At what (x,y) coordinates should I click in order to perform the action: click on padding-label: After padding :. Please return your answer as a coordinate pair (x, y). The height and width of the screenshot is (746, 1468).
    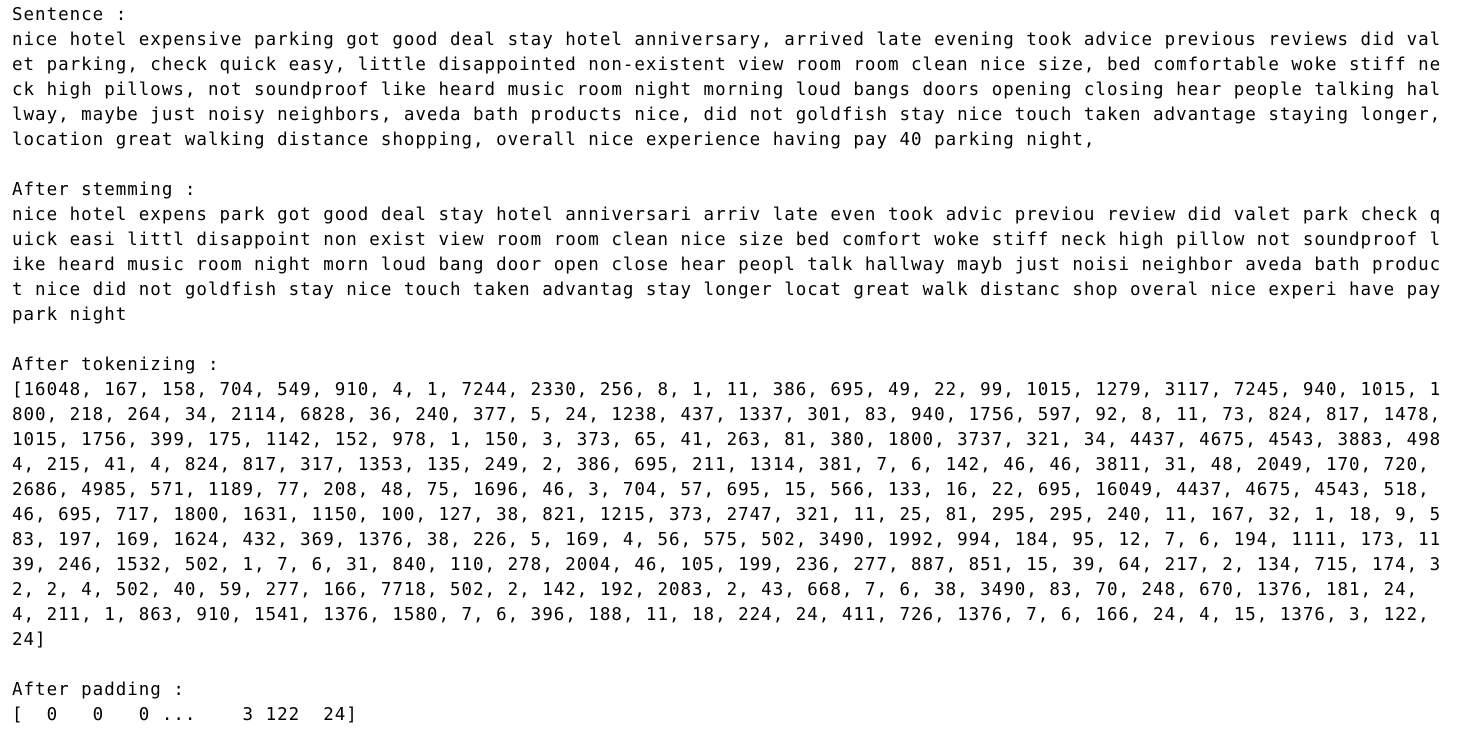
    Looking at the image, I should click on (98, 690).